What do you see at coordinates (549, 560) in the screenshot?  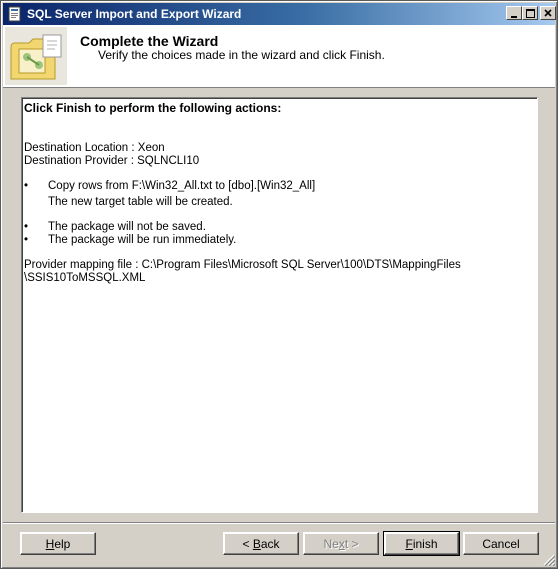 I see `resize-grip-icon` at bounding box center [549, 560].